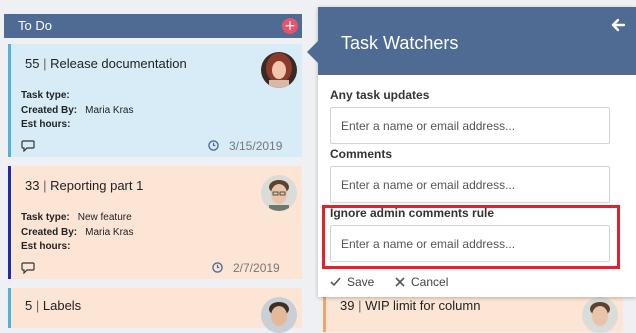  What do you see at coordinates (256, 268) in the screenshot?
I see `due-date: 2/7/2019` at bounding box center [256, 268].